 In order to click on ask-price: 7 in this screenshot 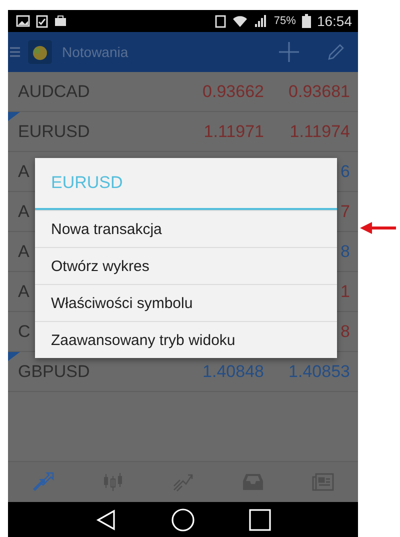, I will do `click(345, 212)`.